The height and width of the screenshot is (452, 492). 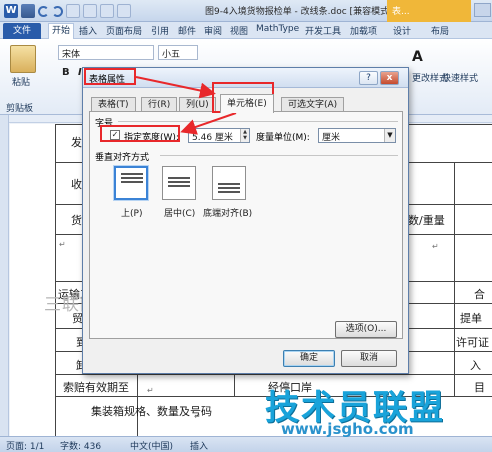 I want to click on table-row: 目, so click(x=479, y=387).